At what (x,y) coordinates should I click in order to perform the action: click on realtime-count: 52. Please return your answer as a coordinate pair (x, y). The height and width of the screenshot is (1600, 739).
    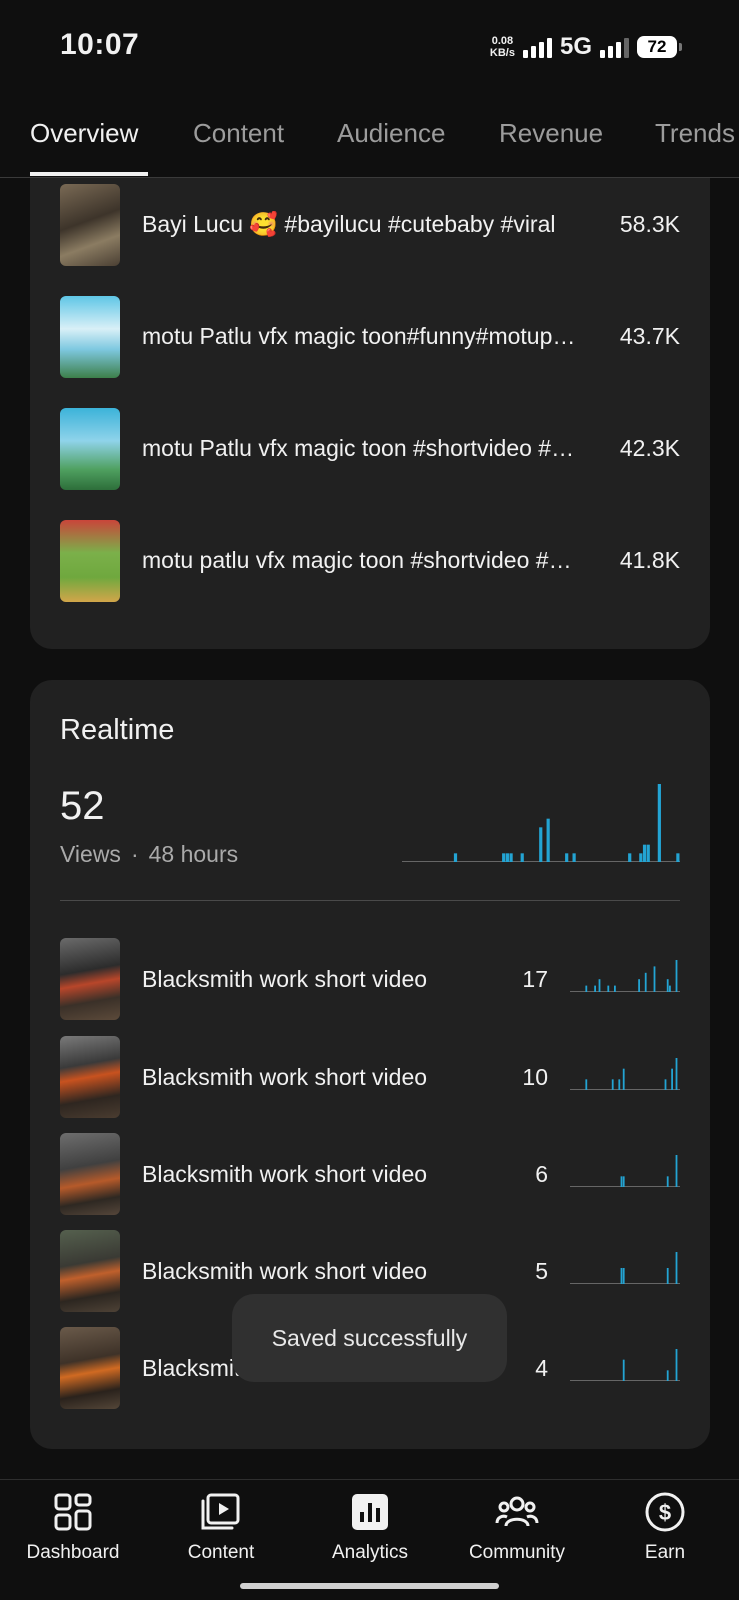
    Looking at the image, I should click on (82, 806).